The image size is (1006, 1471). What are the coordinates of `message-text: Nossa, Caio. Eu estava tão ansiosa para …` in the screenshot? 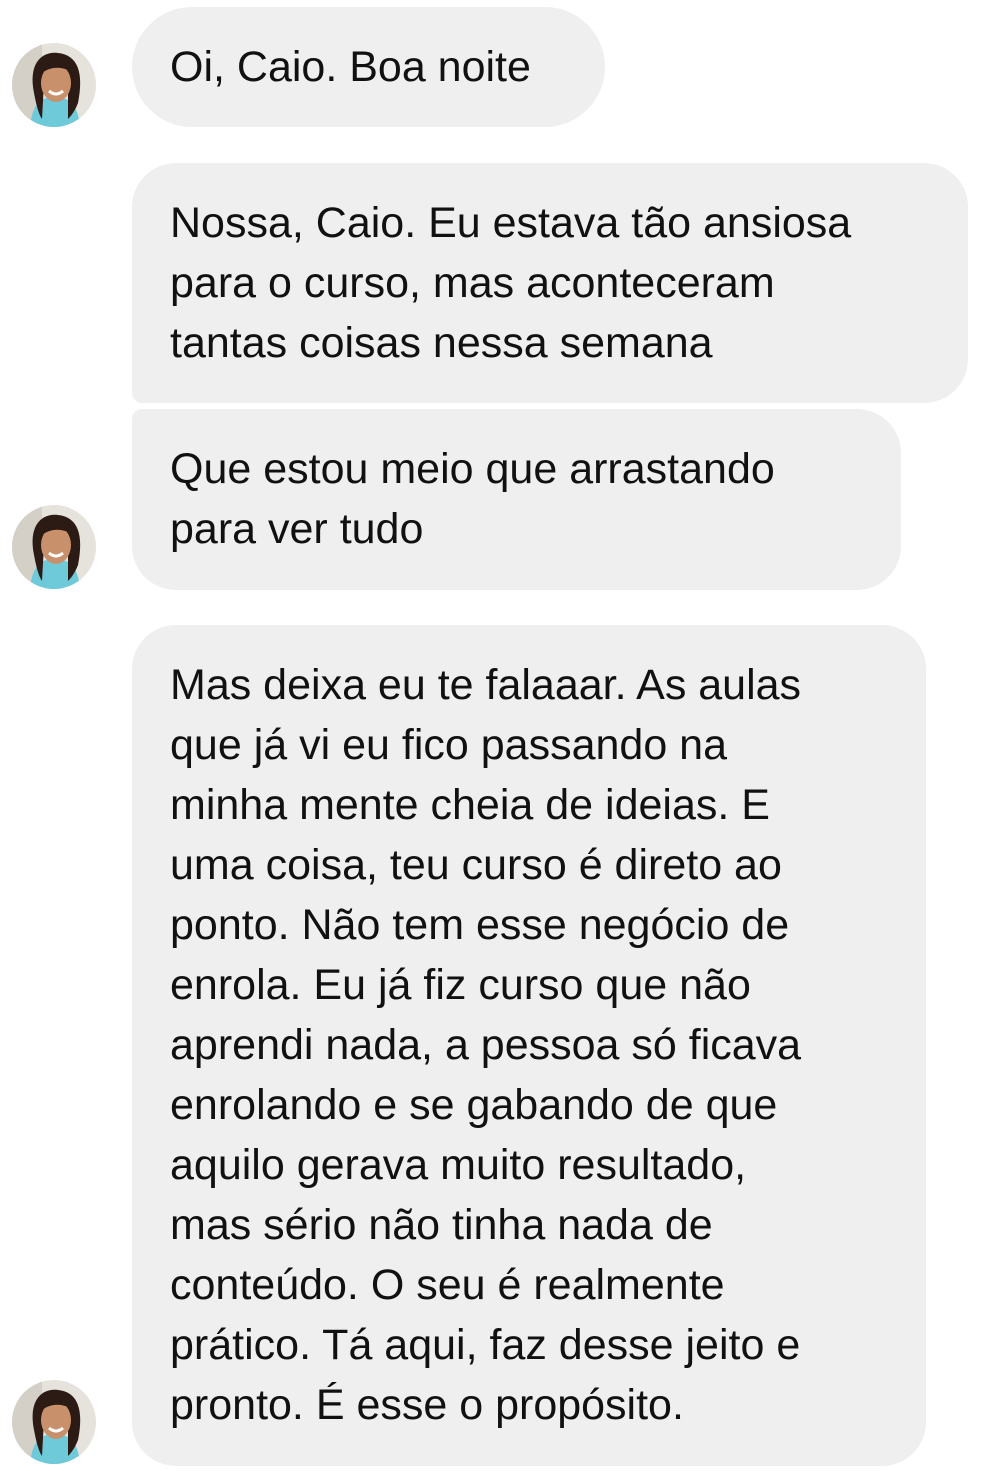 It's located at (511, 283).